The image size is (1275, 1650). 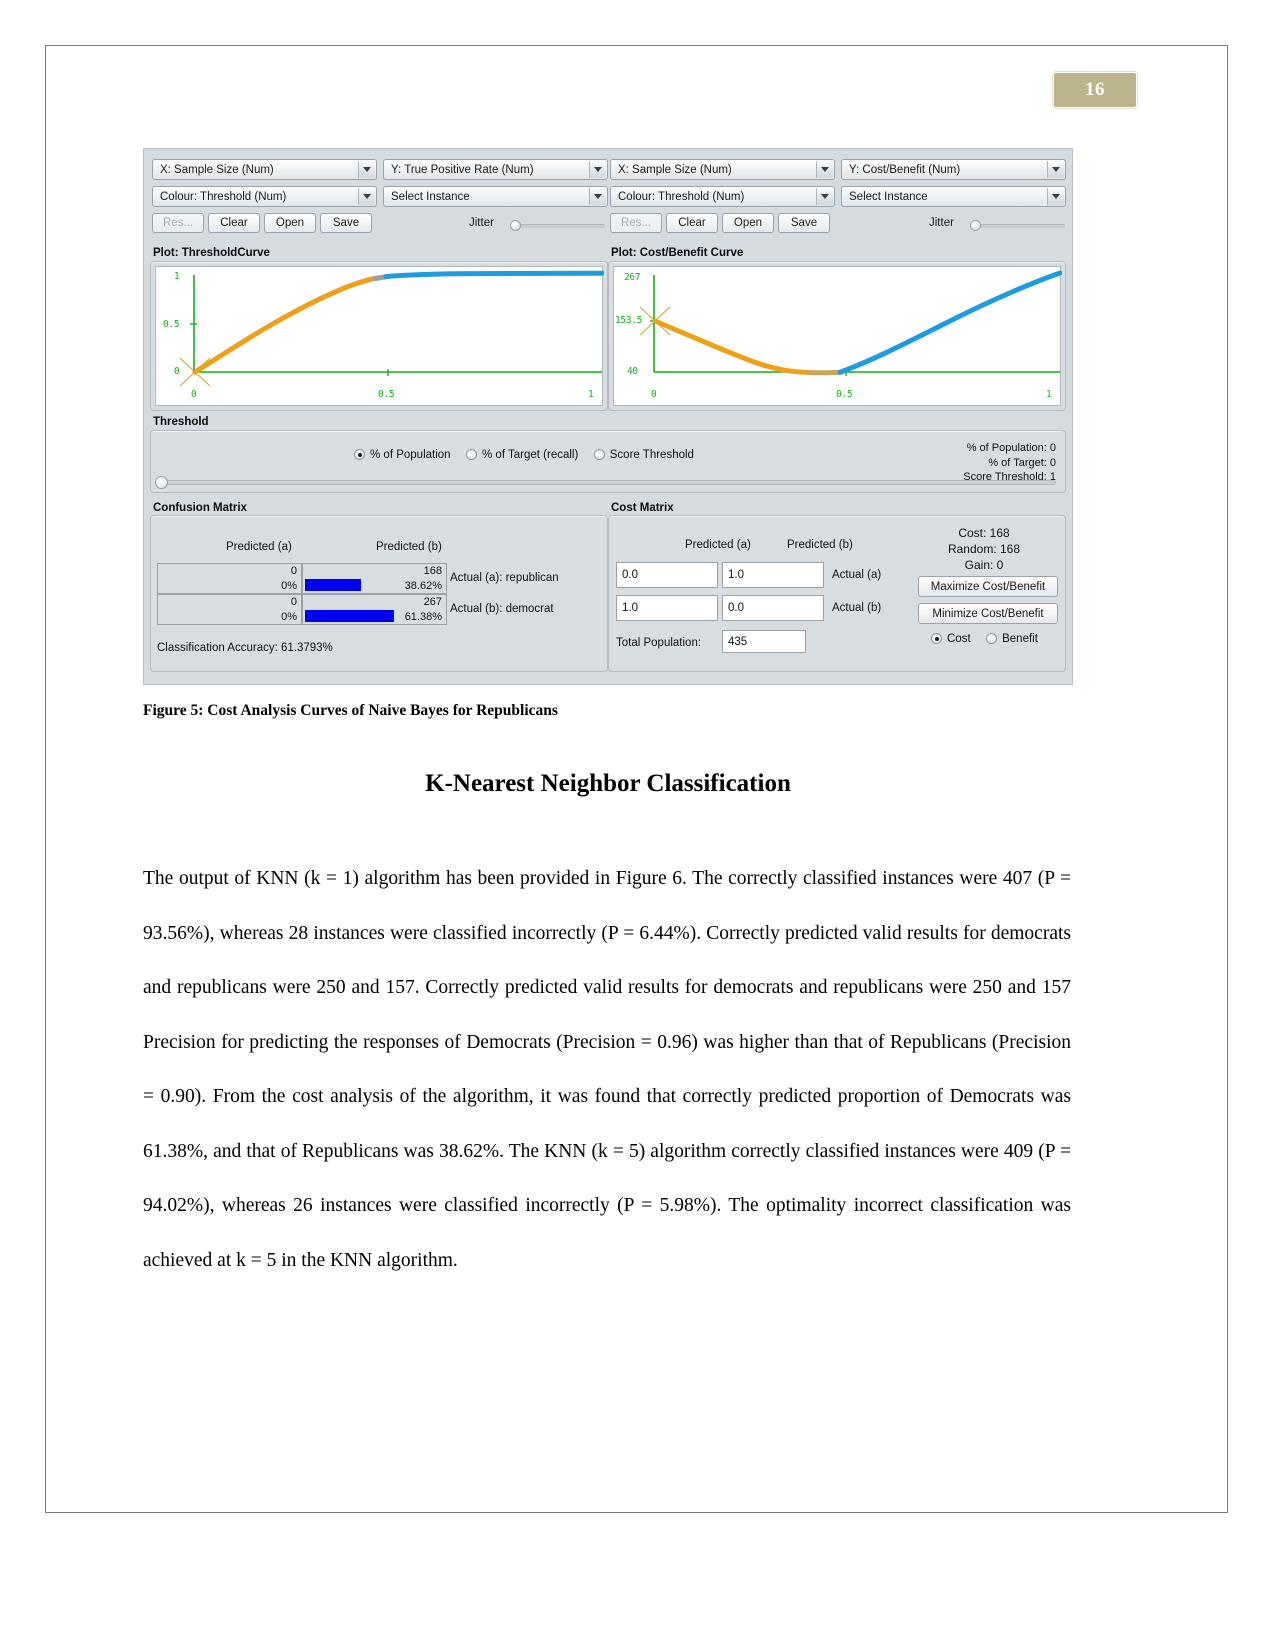 What do you see at coordinates (988, 613) in the screenshot?
I see `minimize-cost-benefit-button: Minimize Cost/Benefit` at bounding box center [988, 613].